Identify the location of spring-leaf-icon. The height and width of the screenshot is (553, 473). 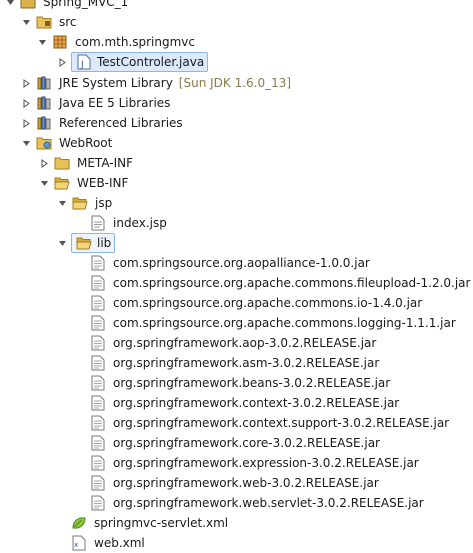
(79, 523).